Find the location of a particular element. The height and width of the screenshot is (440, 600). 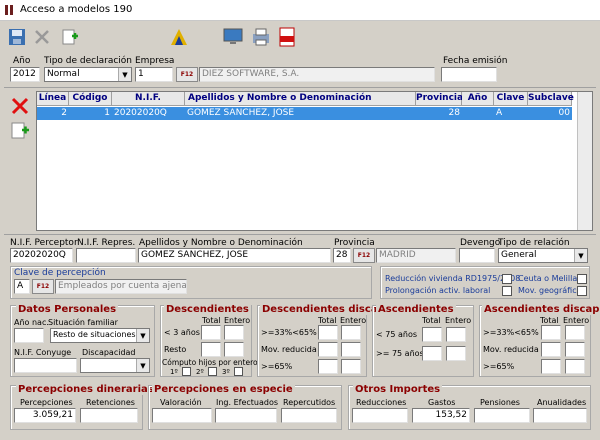

nombre-label: Apellidos y Nombre o Denominación is located at coordinates (221, 243).